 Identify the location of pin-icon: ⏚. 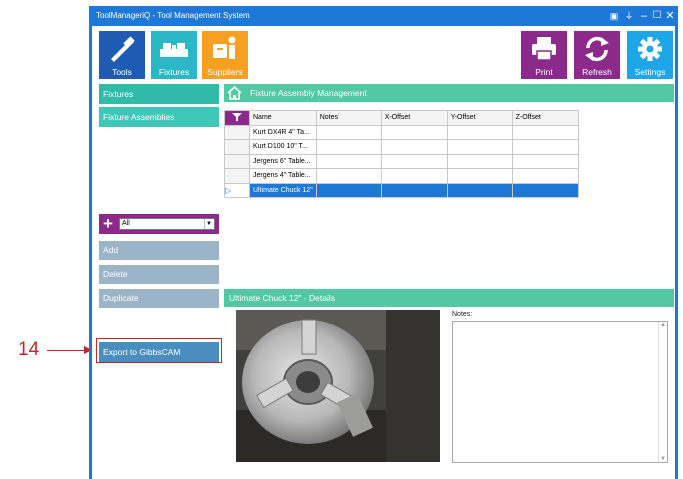
(629, 16).